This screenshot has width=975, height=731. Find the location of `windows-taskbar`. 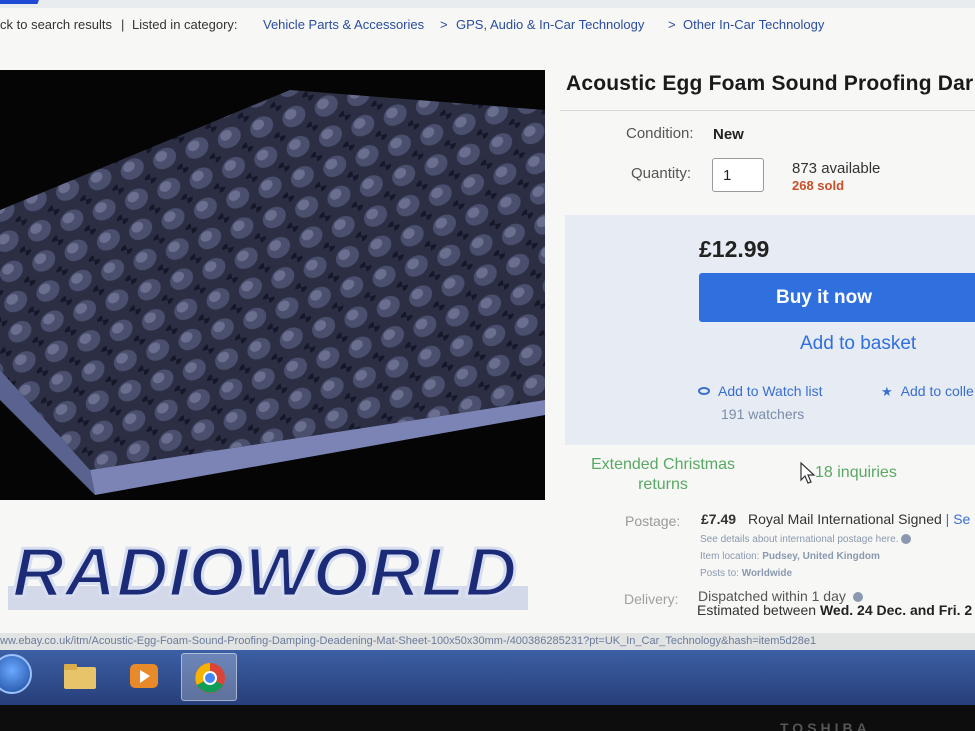

windows-taskbar is located at coordinates (487, 677).